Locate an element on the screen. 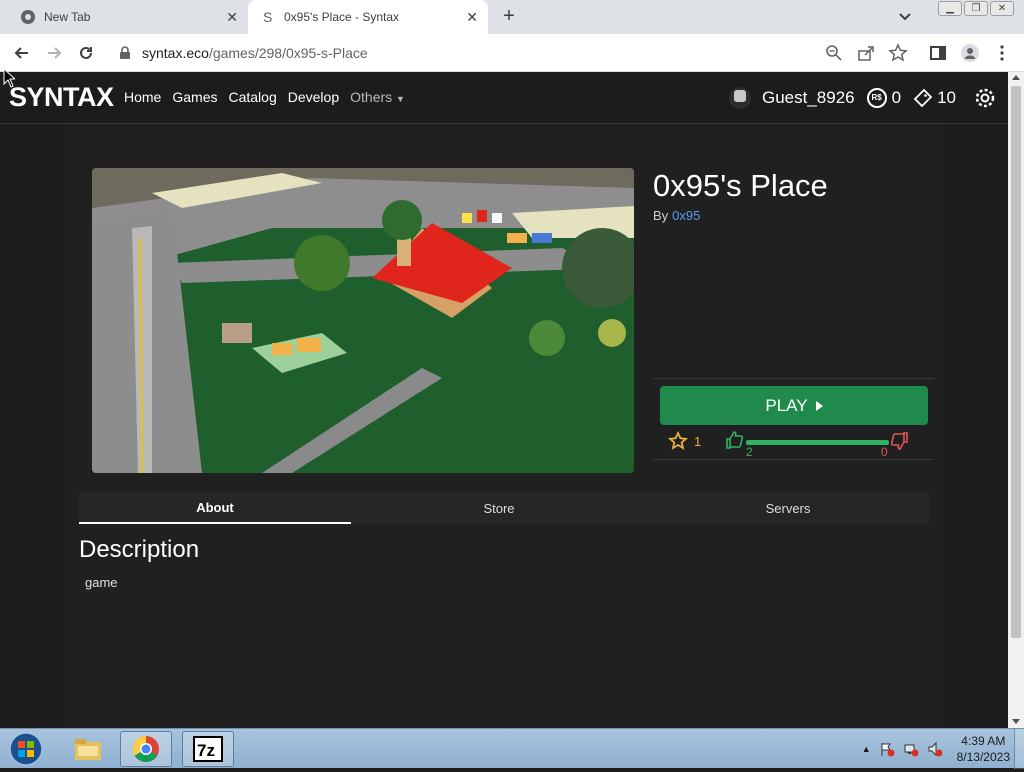 The image size is (1024, 772). nav-games: Games is located at coordinates (194, 97).